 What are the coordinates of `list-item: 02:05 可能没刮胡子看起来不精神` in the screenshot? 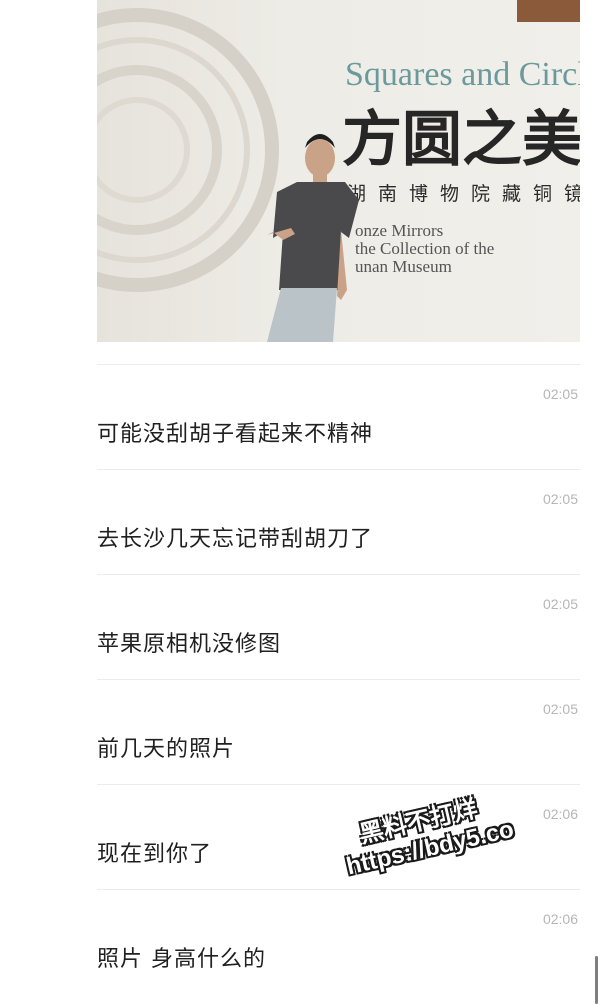 It's located at (338, 416).